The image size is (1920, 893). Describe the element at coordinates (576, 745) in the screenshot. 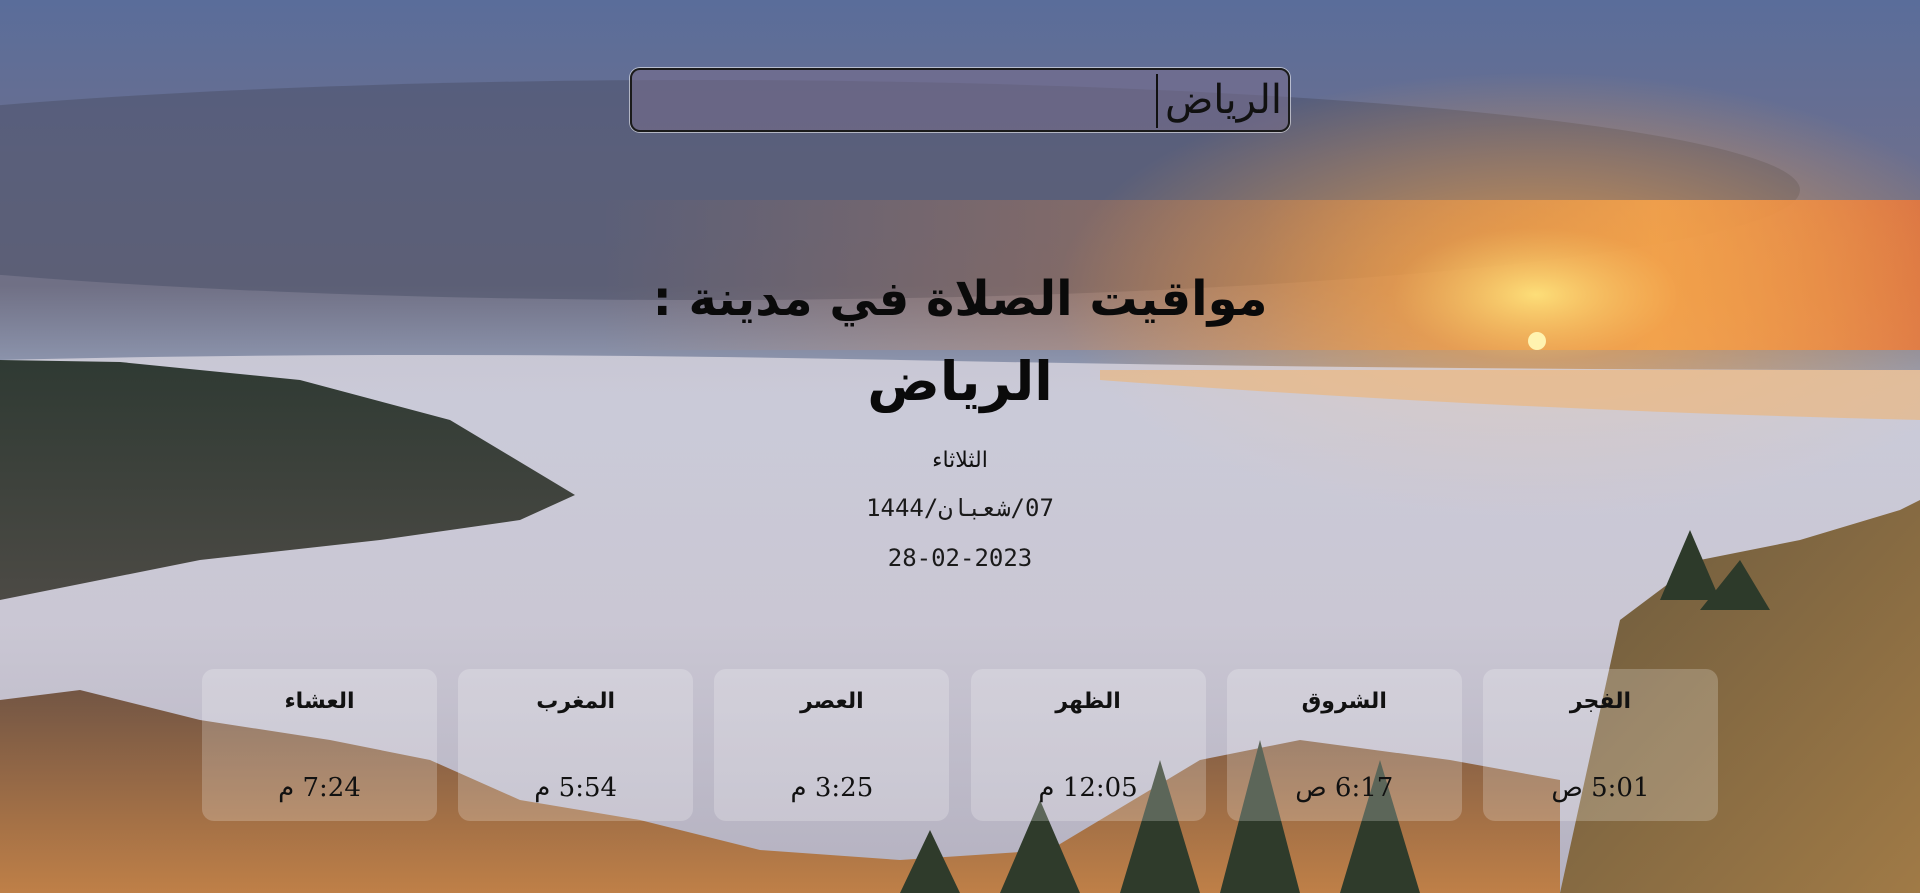

I see `prayer-card-maghrib: المغرب 5:54 م` at that location.